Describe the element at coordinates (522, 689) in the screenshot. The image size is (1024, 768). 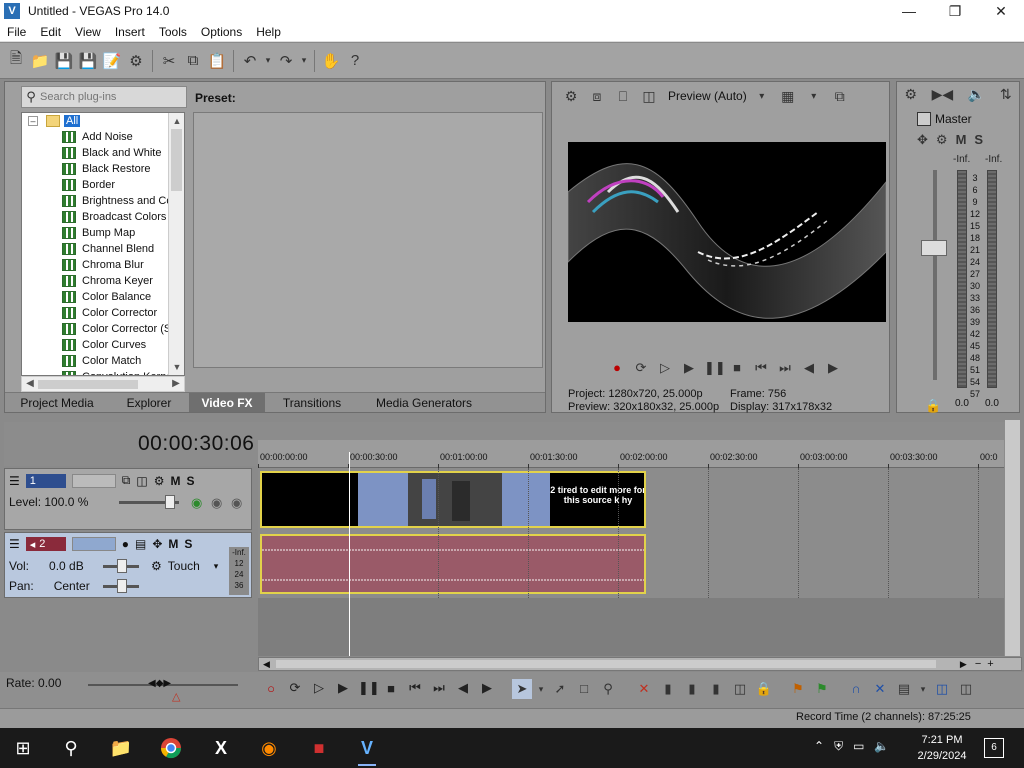
I see `normal-edit-tool-icon: ➤` at that location.